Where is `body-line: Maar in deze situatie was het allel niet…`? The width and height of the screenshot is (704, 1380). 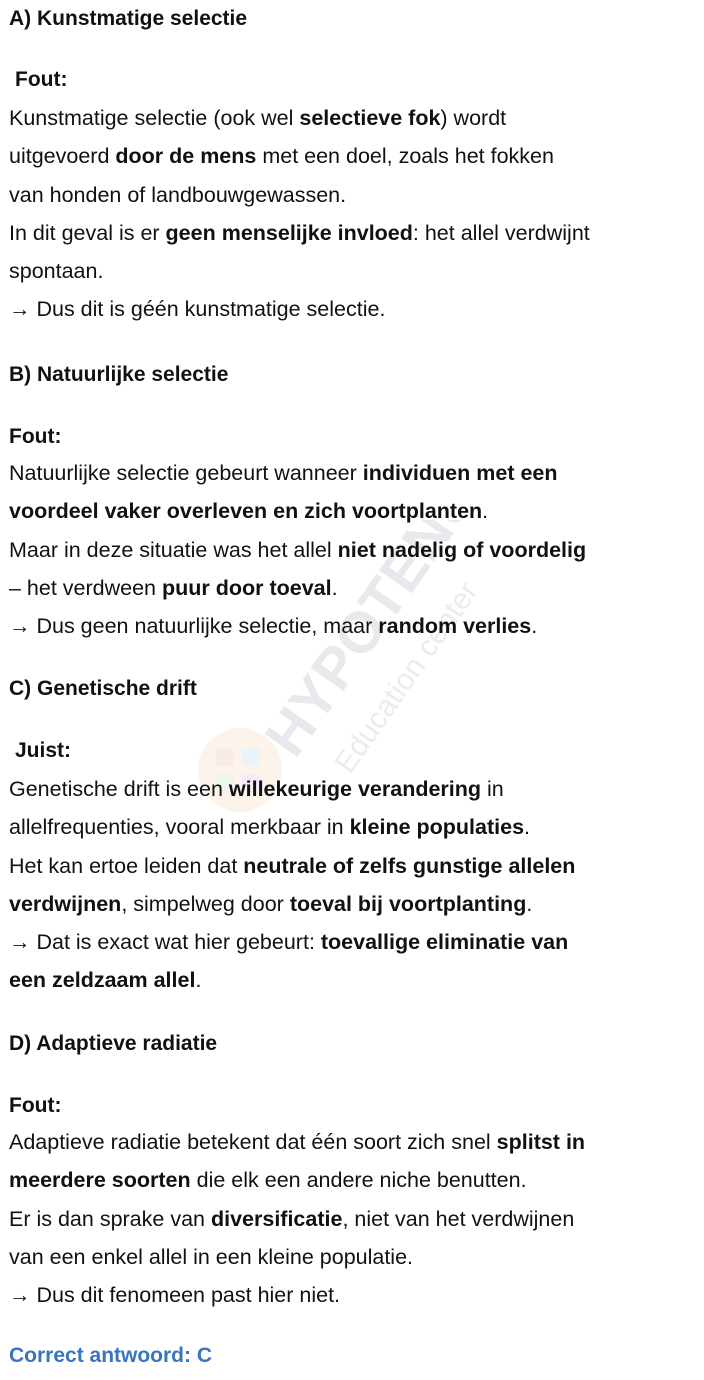
body-line: Maar in deze situatie was het allel niet… is located at coordinates (297, 550).